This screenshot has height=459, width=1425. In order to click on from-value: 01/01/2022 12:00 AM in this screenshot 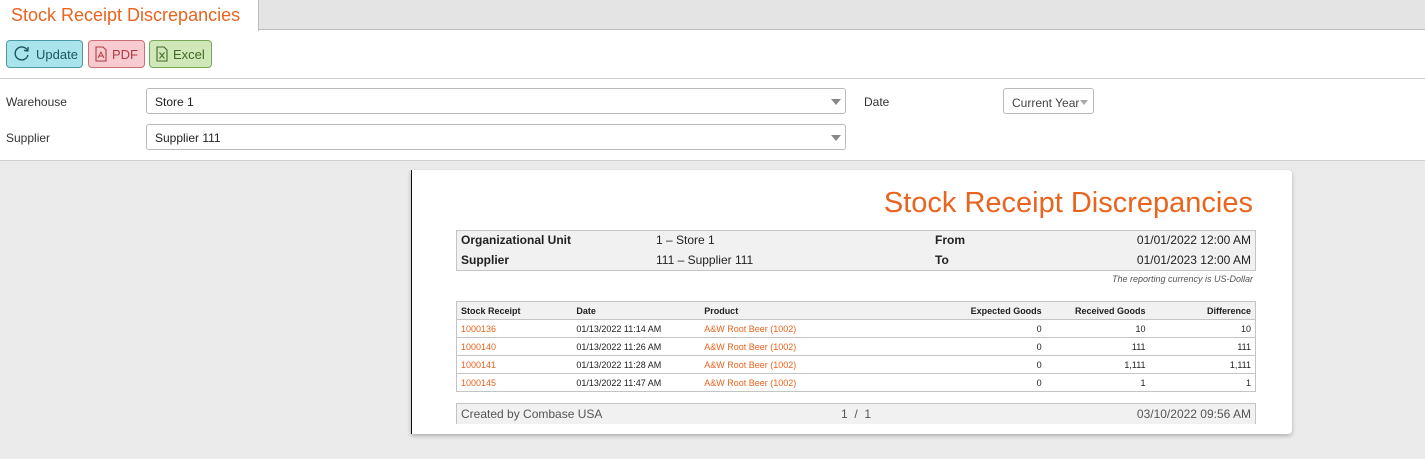, I will do `click(1193, 240)`.